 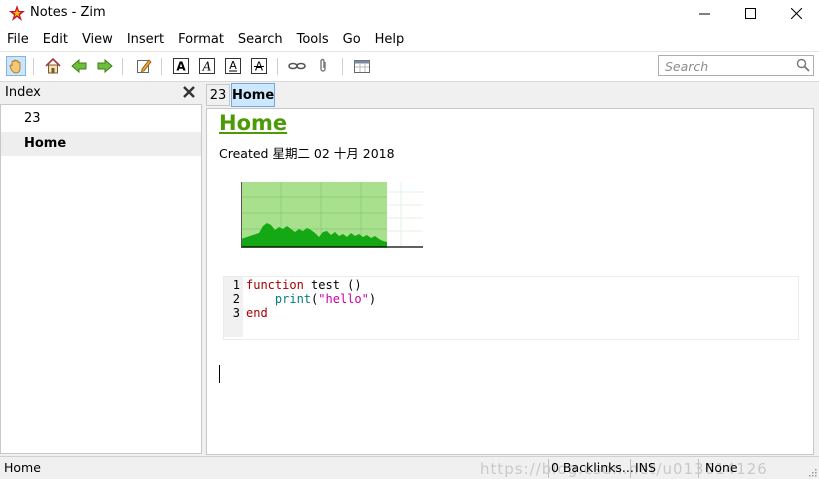 I want to click on line-number: 1, so click(x=236, y=285).